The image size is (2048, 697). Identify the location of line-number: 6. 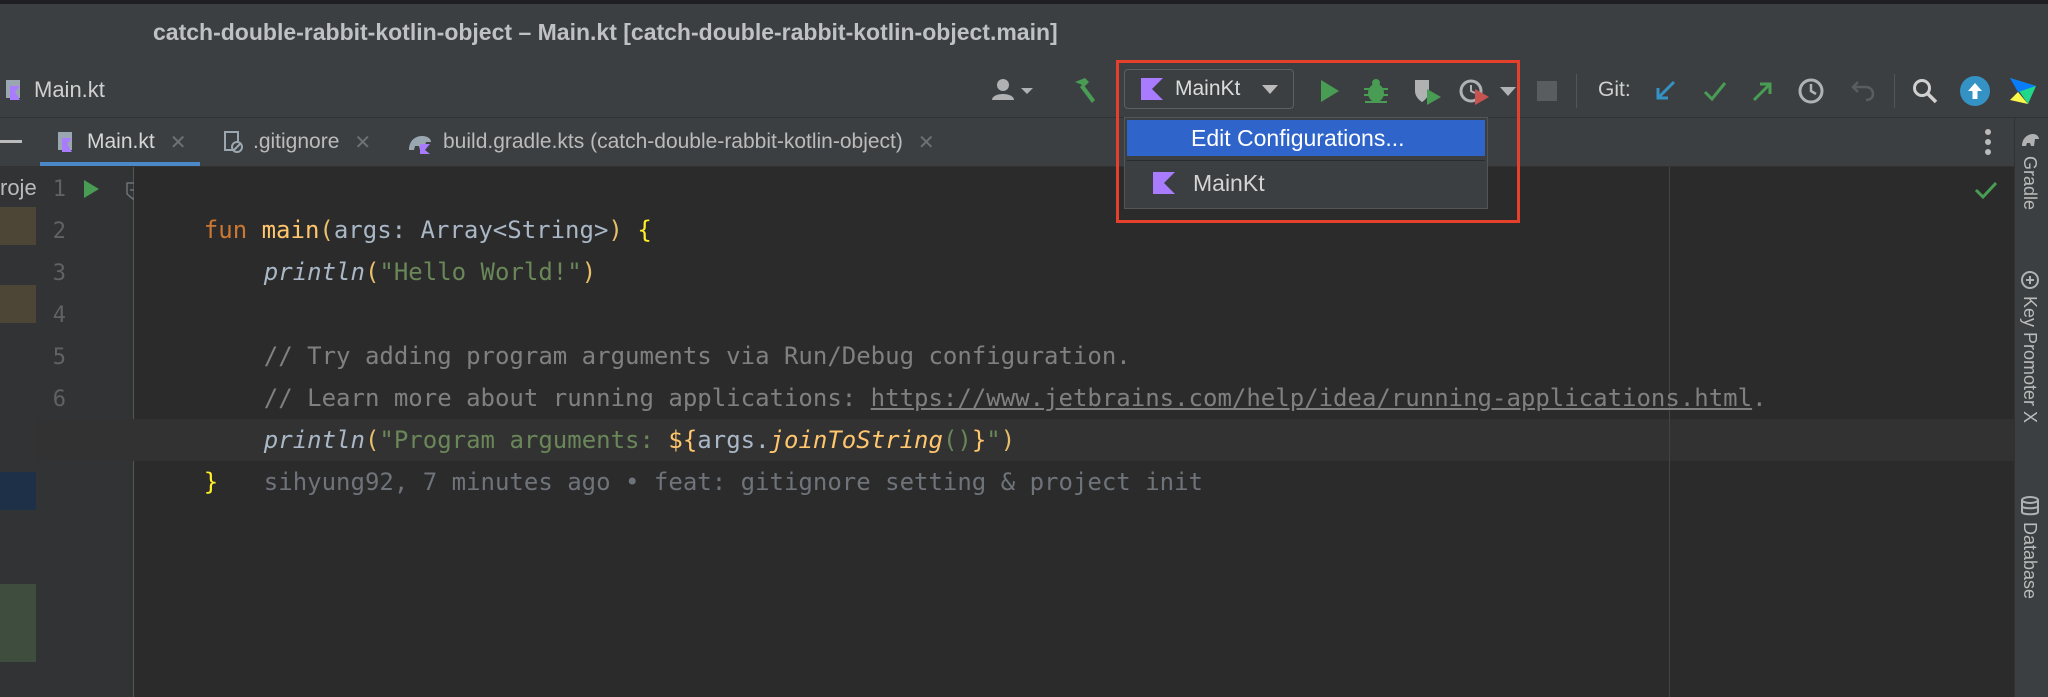
(59, 399).